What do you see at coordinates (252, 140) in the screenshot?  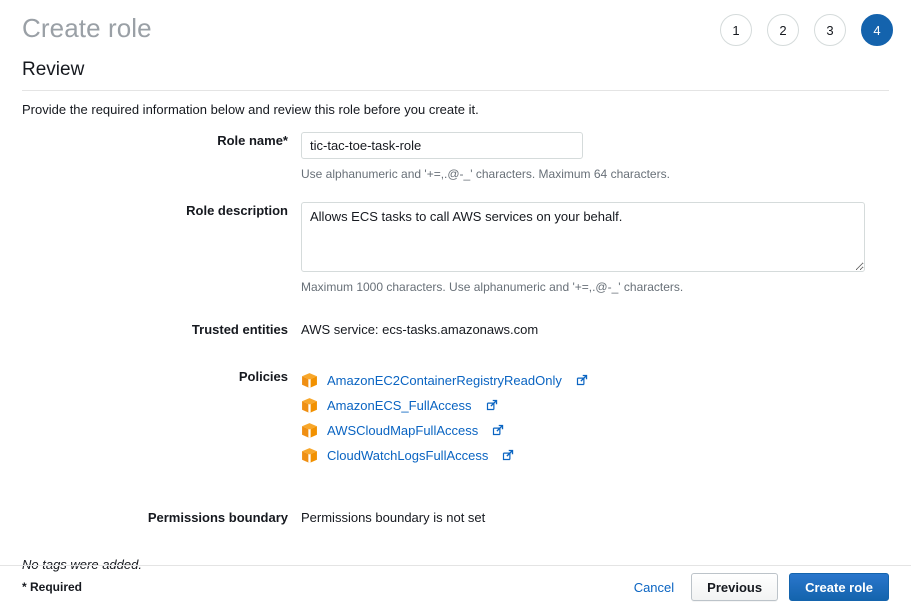 I see `role-name-label: Role name*` at bounding box center [252, 140].